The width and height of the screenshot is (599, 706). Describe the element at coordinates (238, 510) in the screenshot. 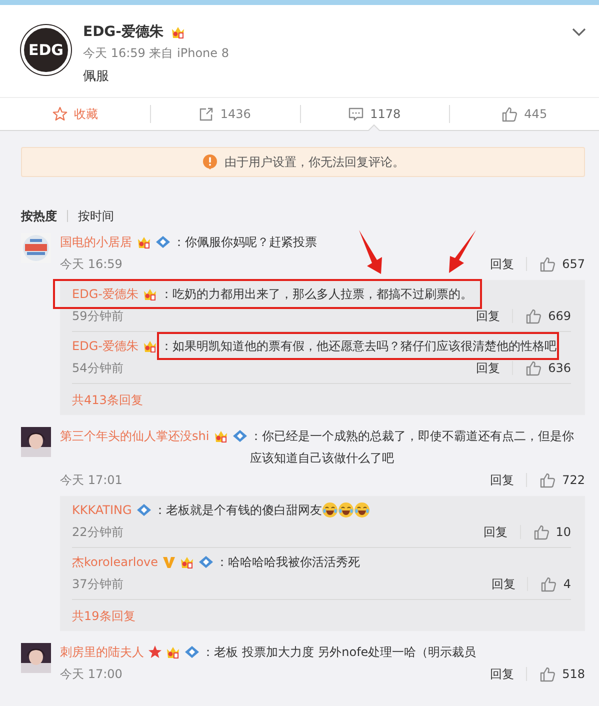

I see `comment-text: ：老板就是个有钱的傻白甜网友` at that location.